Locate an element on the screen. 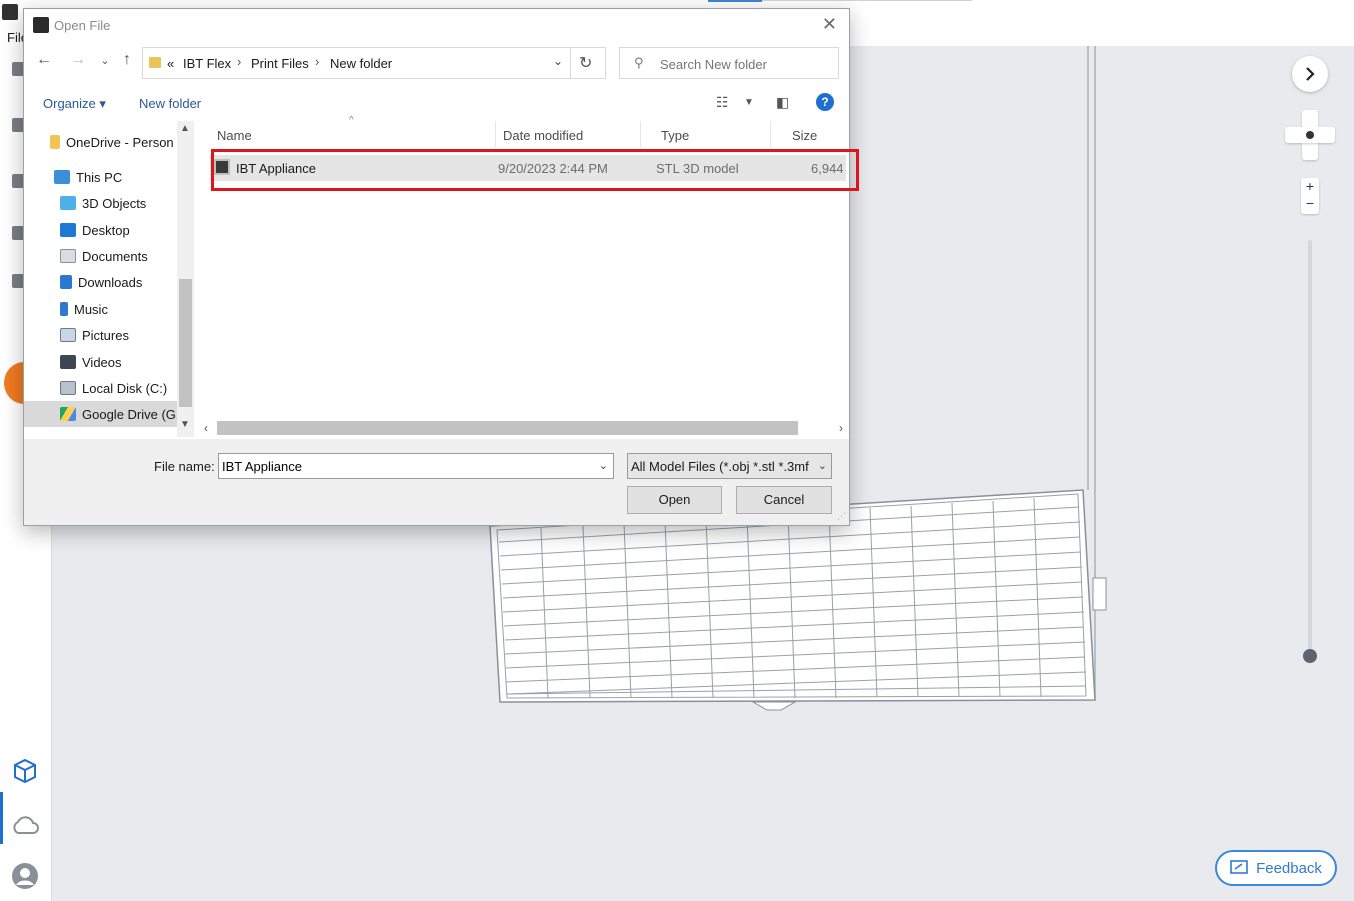 This screenshot has width=1354, height=901. forward-arrow-icon: → is located at coordinates (78, 60).